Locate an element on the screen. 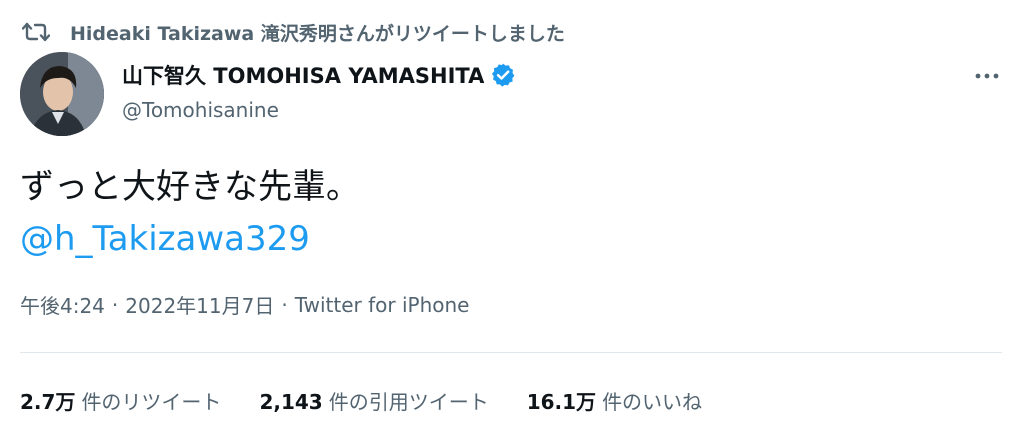  verified-badge-icon is located at coordinates (503, 75).